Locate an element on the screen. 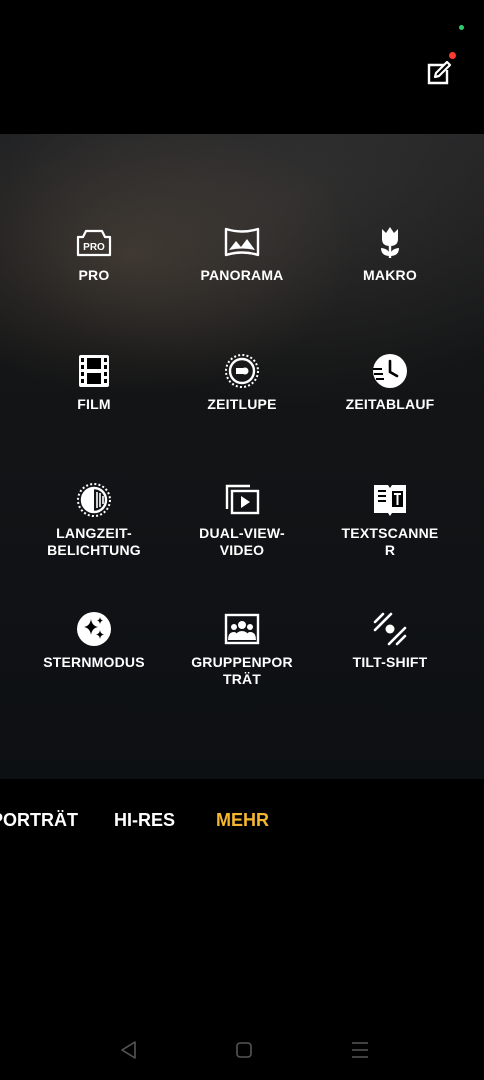  edit-modes-button is located at coordinates (438, 72).